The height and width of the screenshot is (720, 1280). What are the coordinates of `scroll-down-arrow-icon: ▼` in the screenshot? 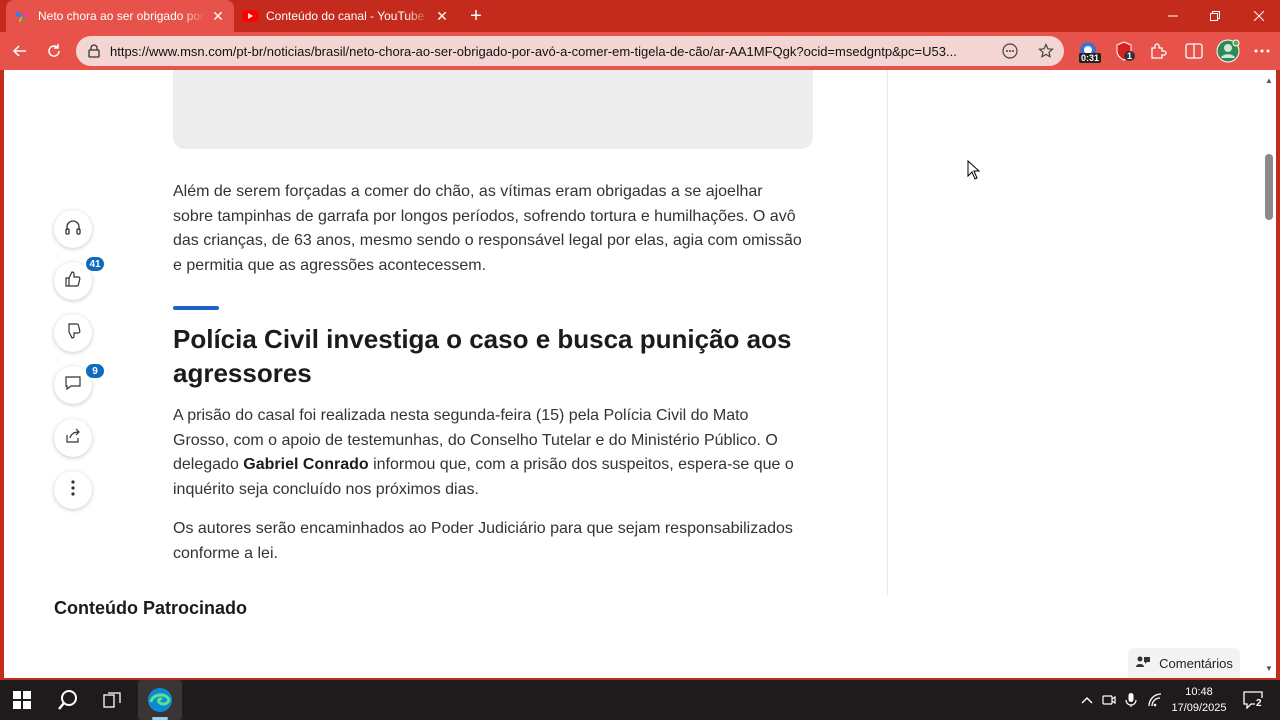 It's located at (1269, 668).